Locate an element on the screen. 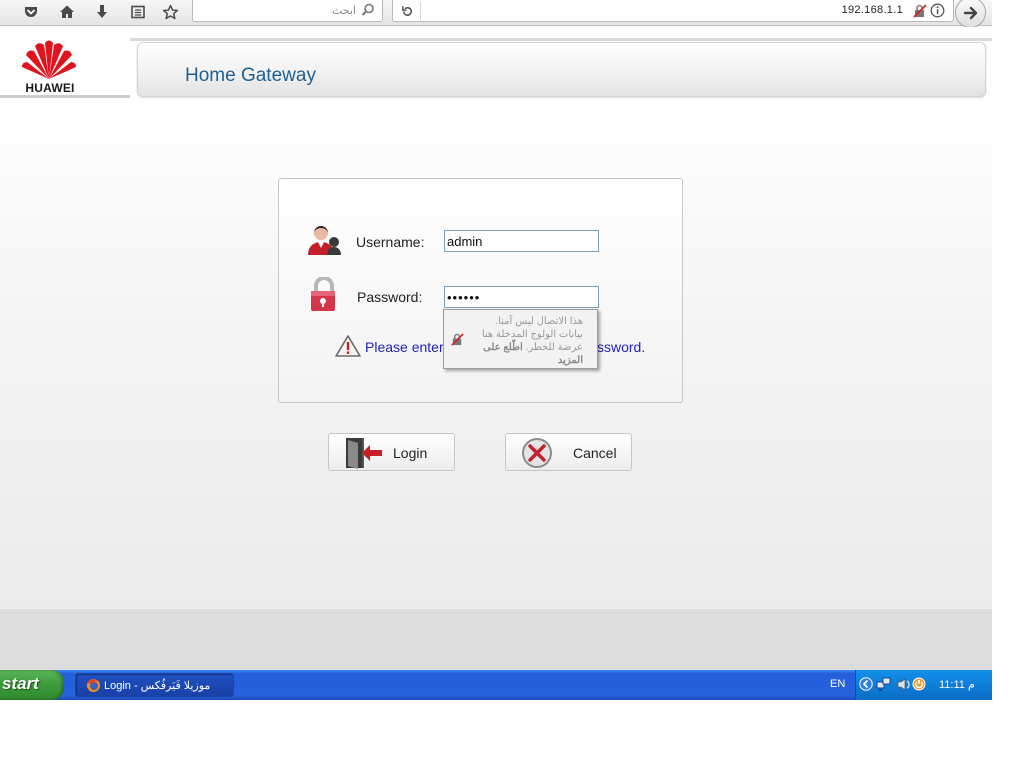 This screenshot has height=768, width=1024. door-enter-icon is located at coordinates (364, 453).